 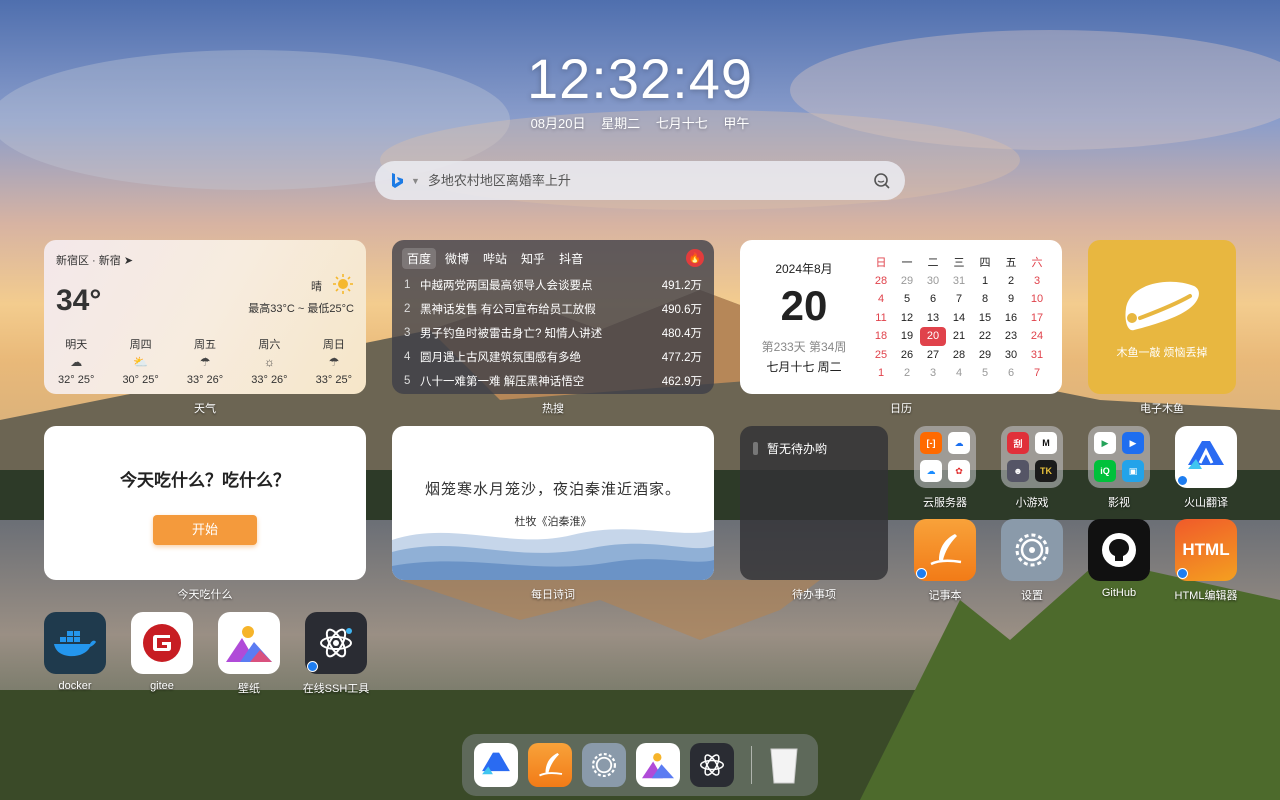 What do you see at coordinates (249, 643) in the screenshot?
I see `wallpaper-app` at bounding box center [249, 643].